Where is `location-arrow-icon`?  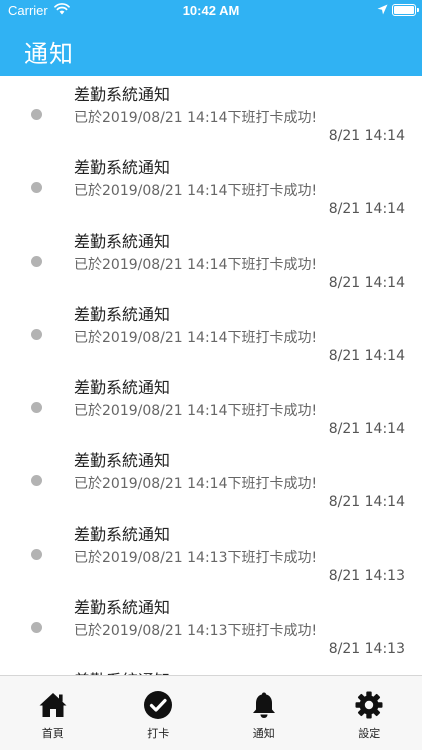
location-arrow-icon is located at coordinates (382, 11).